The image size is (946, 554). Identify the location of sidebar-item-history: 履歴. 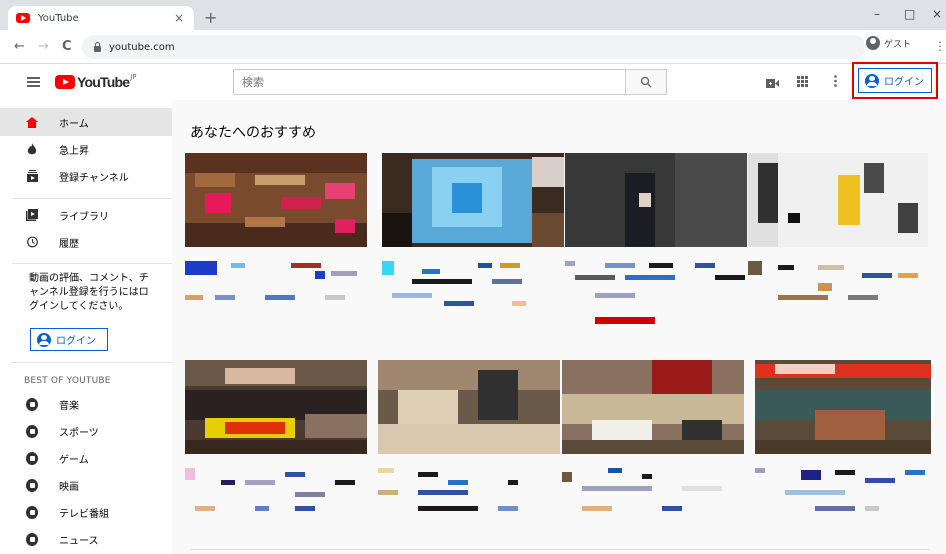
(86, 242).